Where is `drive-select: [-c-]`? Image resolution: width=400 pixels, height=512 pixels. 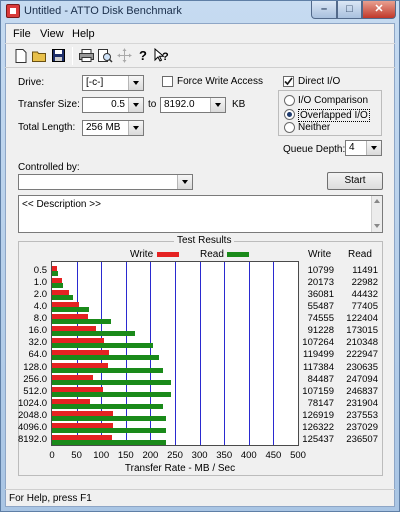 drive-select: [-c-] is located at coordinates (113, 83).